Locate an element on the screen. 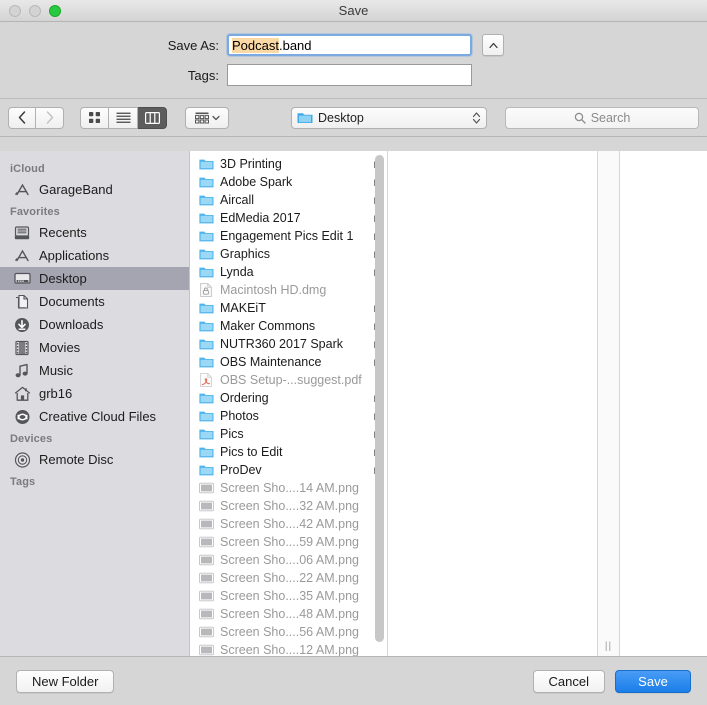  footer-actions: Cancel Save is located at coordinates (611, 681).